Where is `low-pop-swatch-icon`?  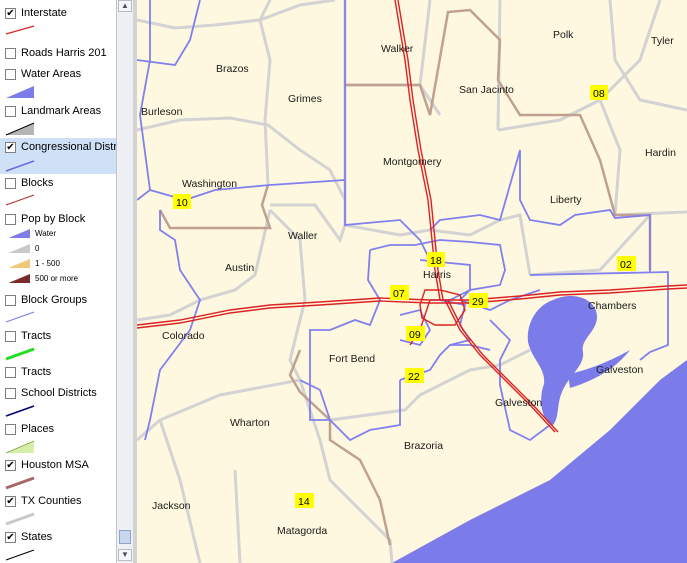 low-pop-swatch-icon is located at coordinates (19, 263).